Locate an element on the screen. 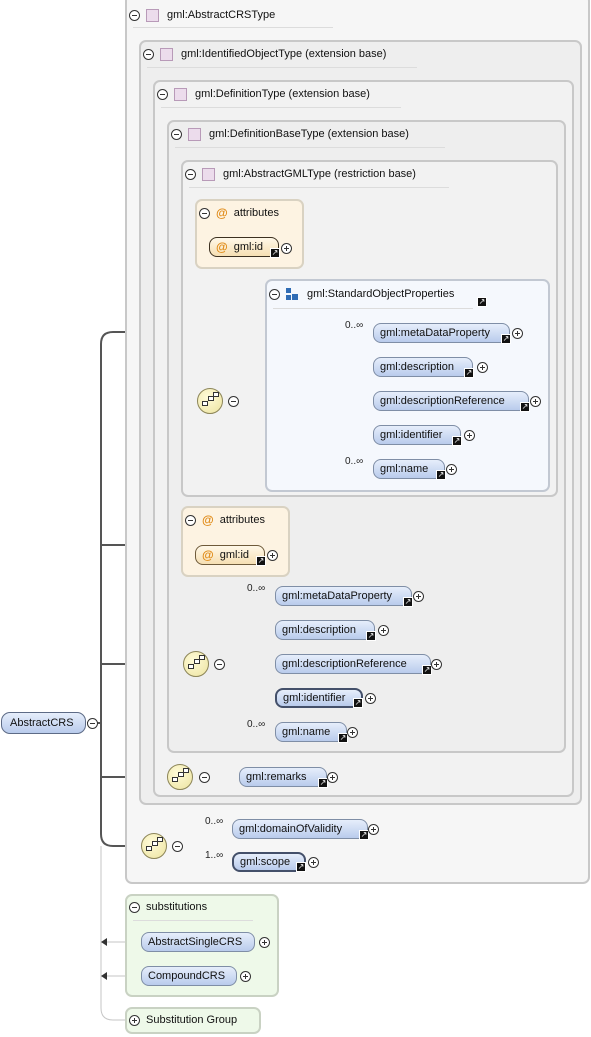 Image resolution: width=591 pixels, height=1037 pixels. inner-element-name: gml:name ↗ is located at coordinates (409, 469).